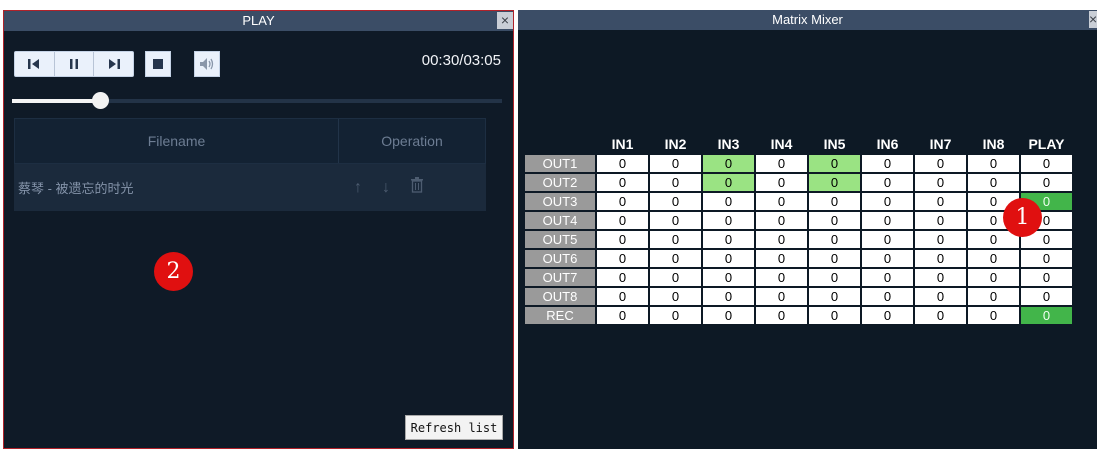  Describe the element at coordinates (250, 187) in the screenshot. I see `file-row: 蔡琴 - 被遗忘的时光 ↑ ↓` at that location.